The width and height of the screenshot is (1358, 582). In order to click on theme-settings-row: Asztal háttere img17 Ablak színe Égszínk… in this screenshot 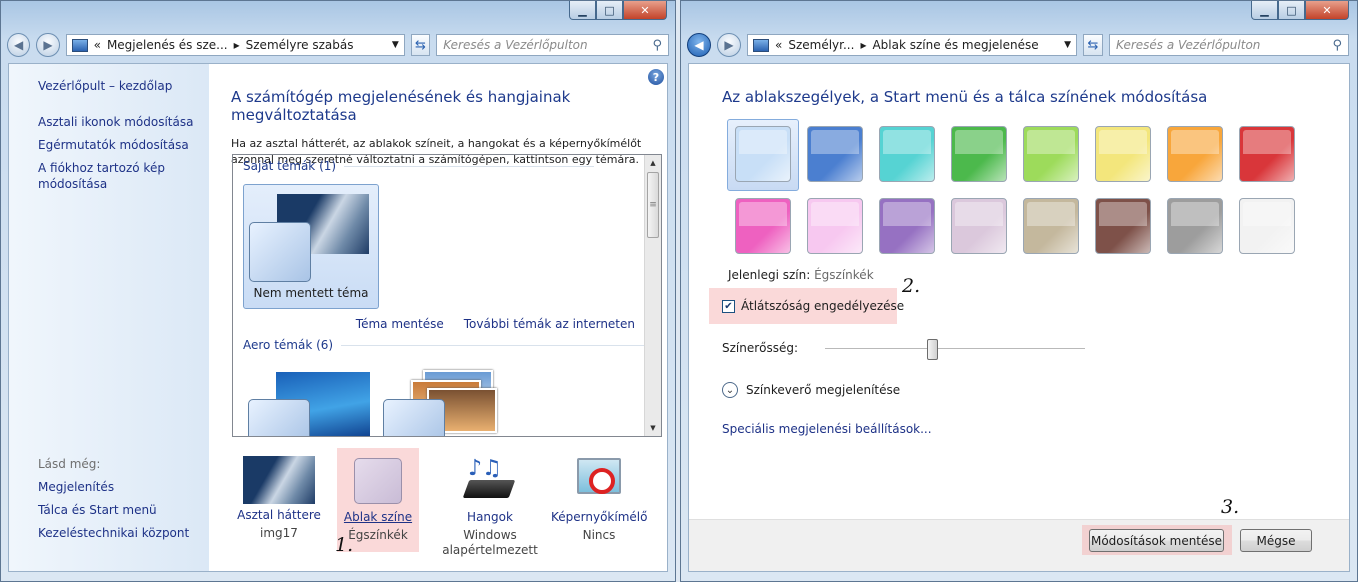, I will do `click(451, 512)`.